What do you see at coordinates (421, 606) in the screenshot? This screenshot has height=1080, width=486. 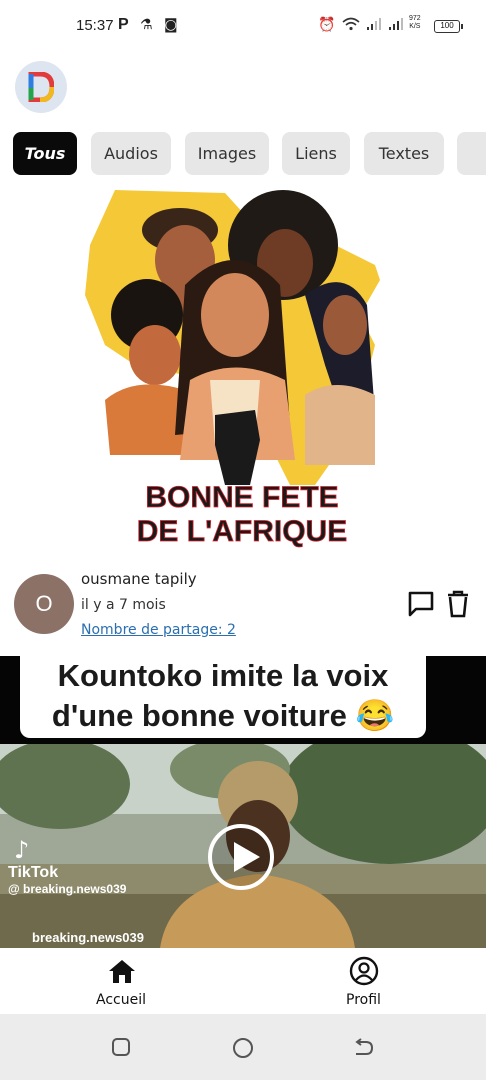 I see `comment-icon` at bounding box center [421, 606].